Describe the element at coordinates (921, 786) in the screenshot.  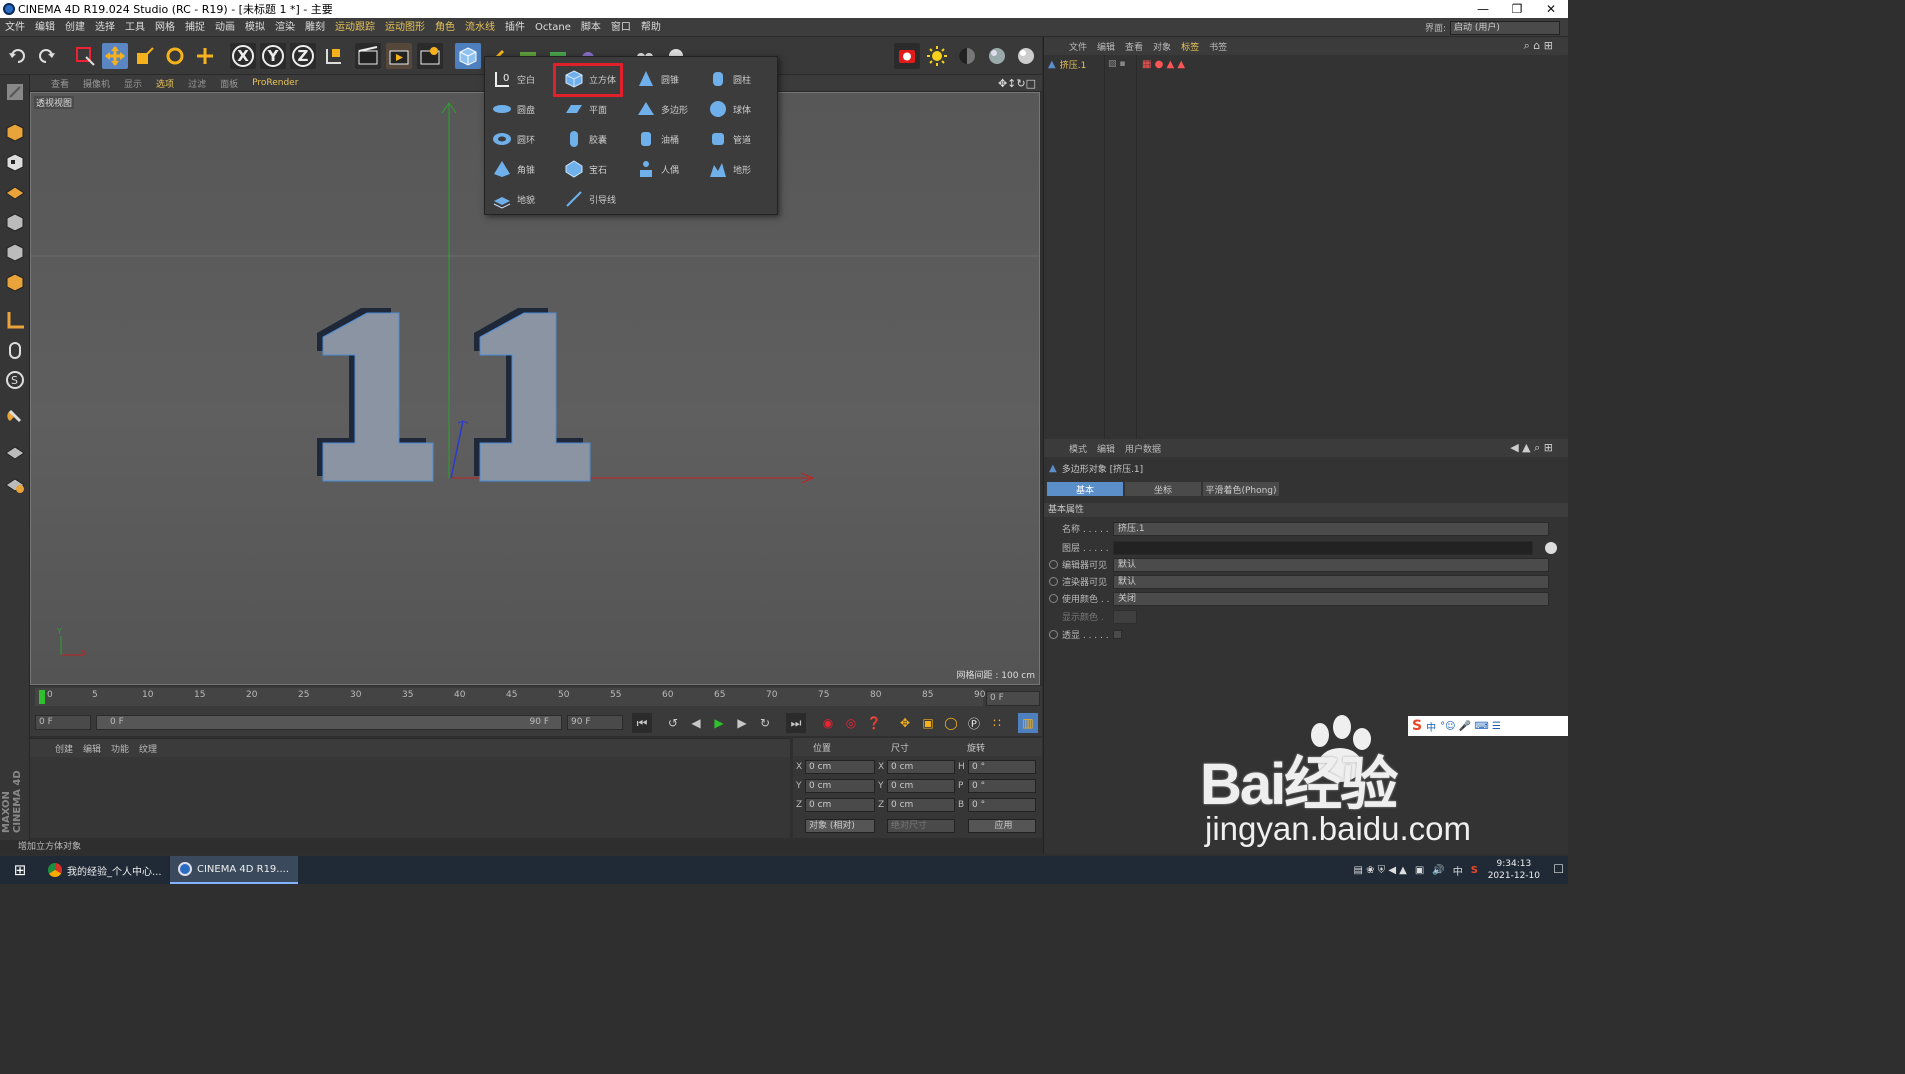
I see `size-y-field: 0 cm` at that location.